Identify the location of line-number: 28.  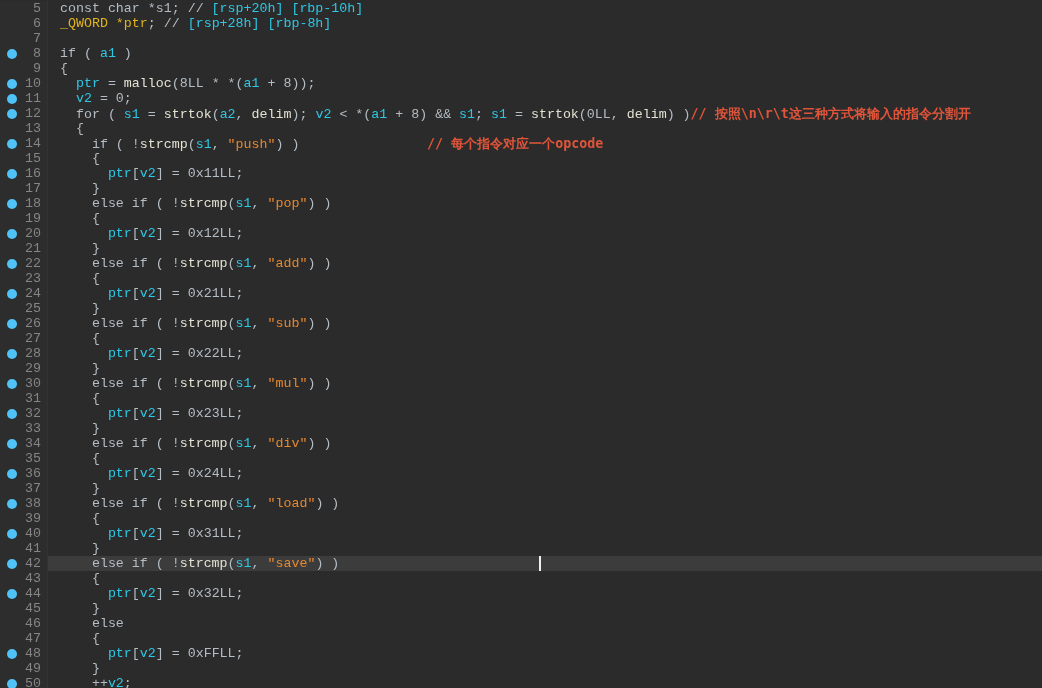
(33, 353).